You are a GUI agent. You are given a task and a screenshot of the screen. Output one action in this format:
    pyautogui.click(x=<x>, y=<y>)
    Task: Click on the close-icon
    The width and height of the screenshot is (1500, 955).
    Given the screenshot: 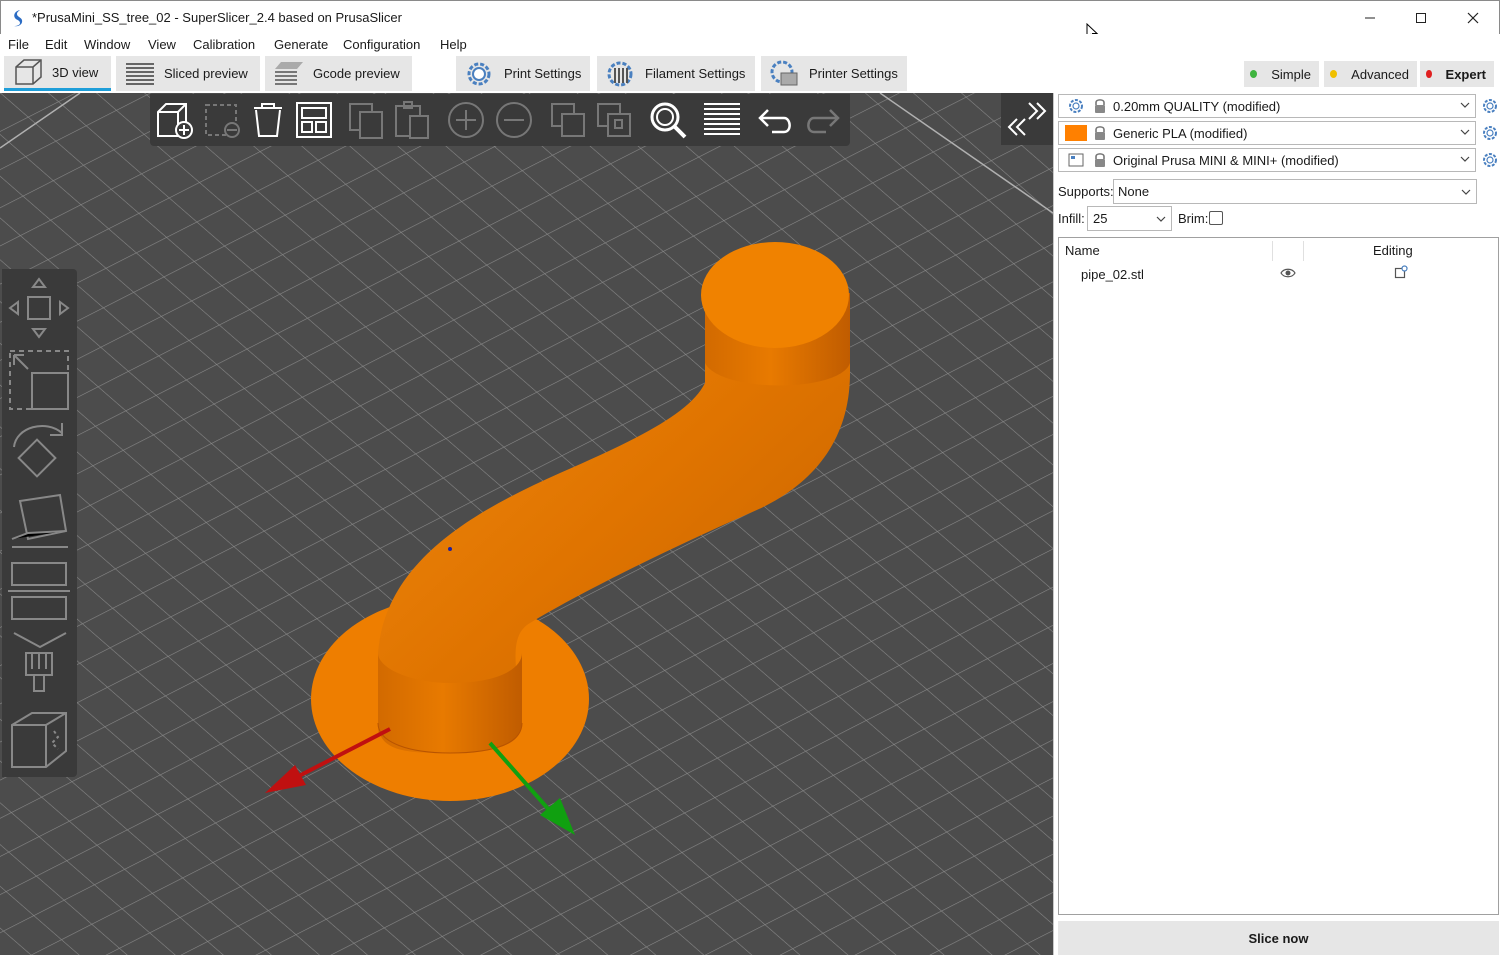 What is the action you would take?
    pyautogui.click(x=1473, y=18)
    